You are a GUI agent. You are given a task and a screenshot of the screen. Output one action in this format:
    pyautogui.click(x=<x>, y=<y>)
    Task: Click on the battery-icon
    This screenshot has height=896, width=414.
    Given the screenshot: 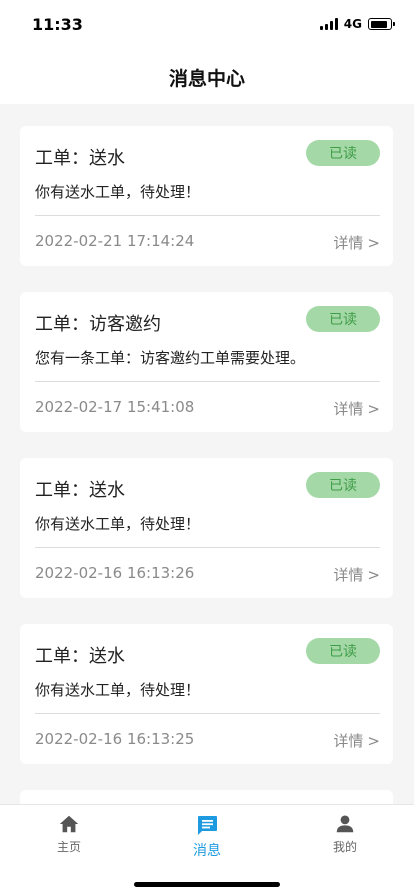 What is the action you would take?
    pyautogui.click(x=381, y=24)
    